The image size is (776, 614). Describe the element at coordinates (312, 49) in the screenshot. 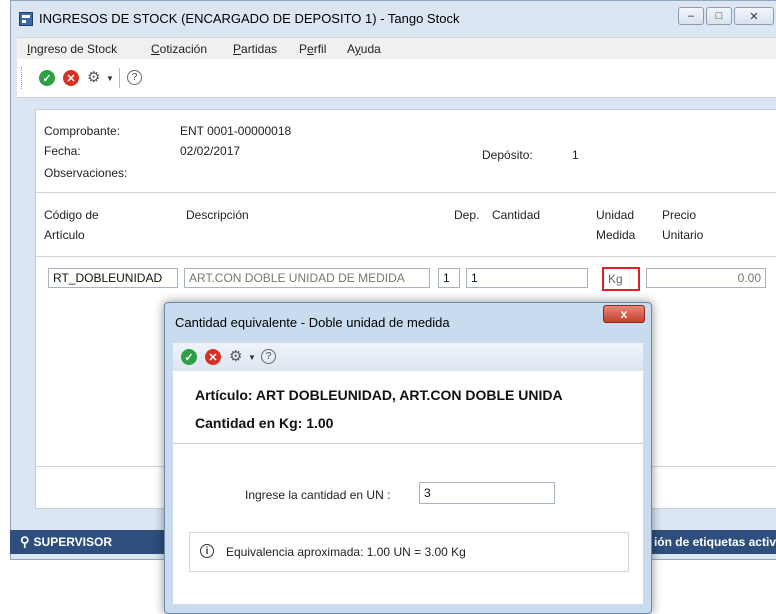

I see `menu-perfil: Perfil` at that location.